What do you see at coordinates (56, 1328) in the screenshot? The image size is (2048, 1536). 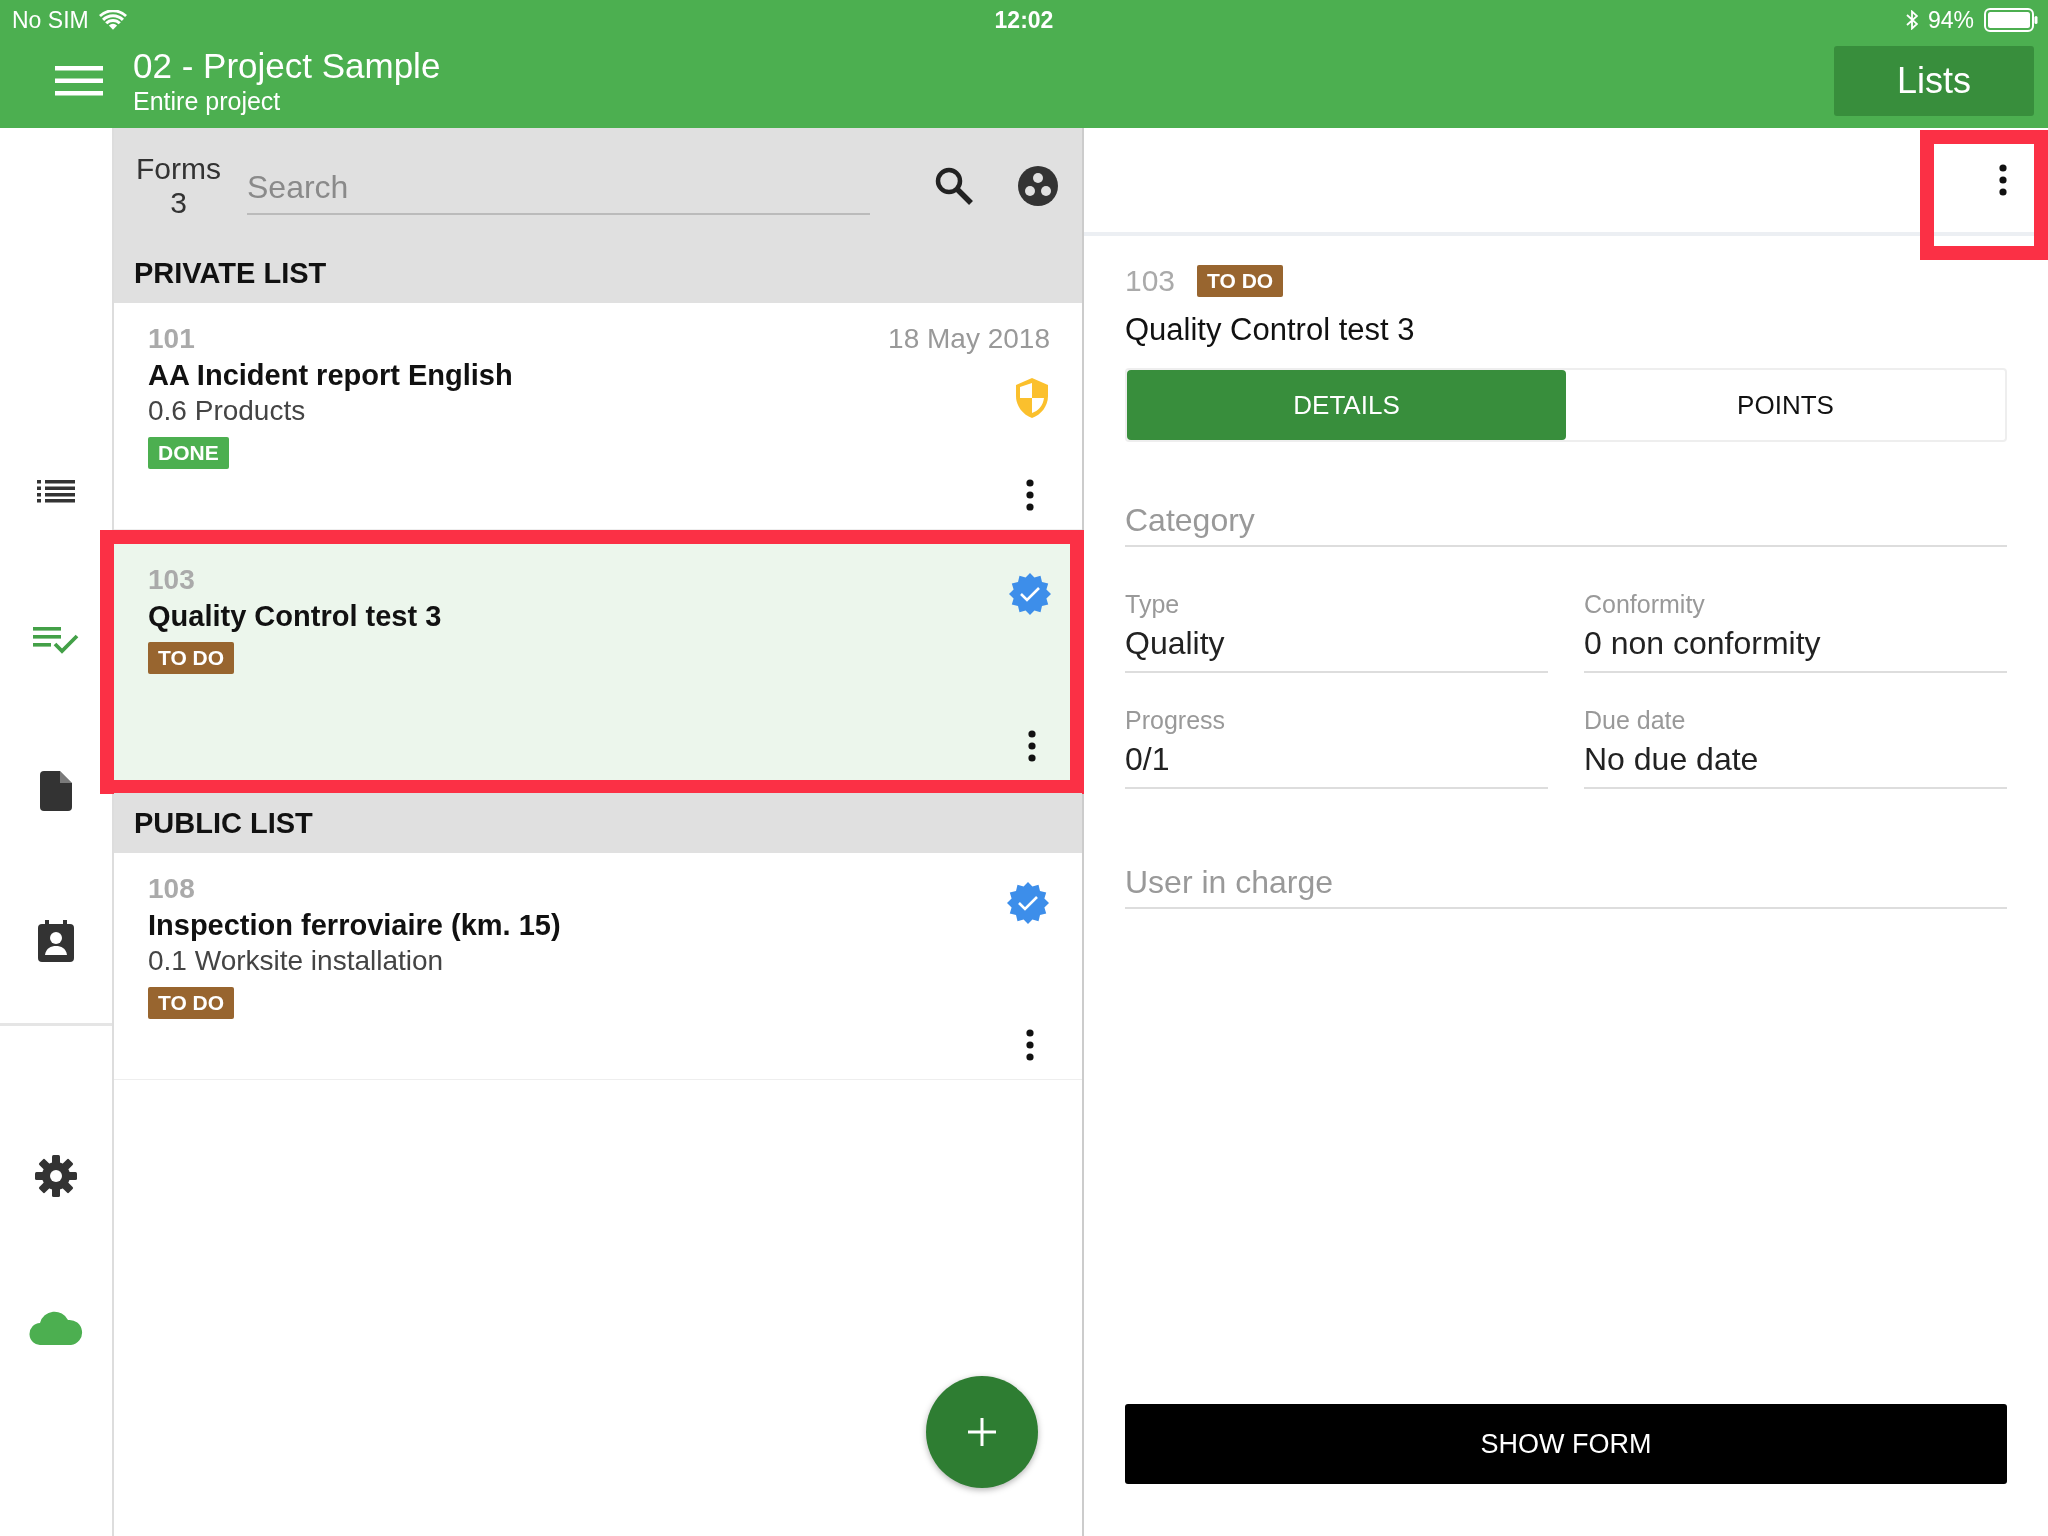 I see `cloud-icon` at bounding box center [56, 1328].